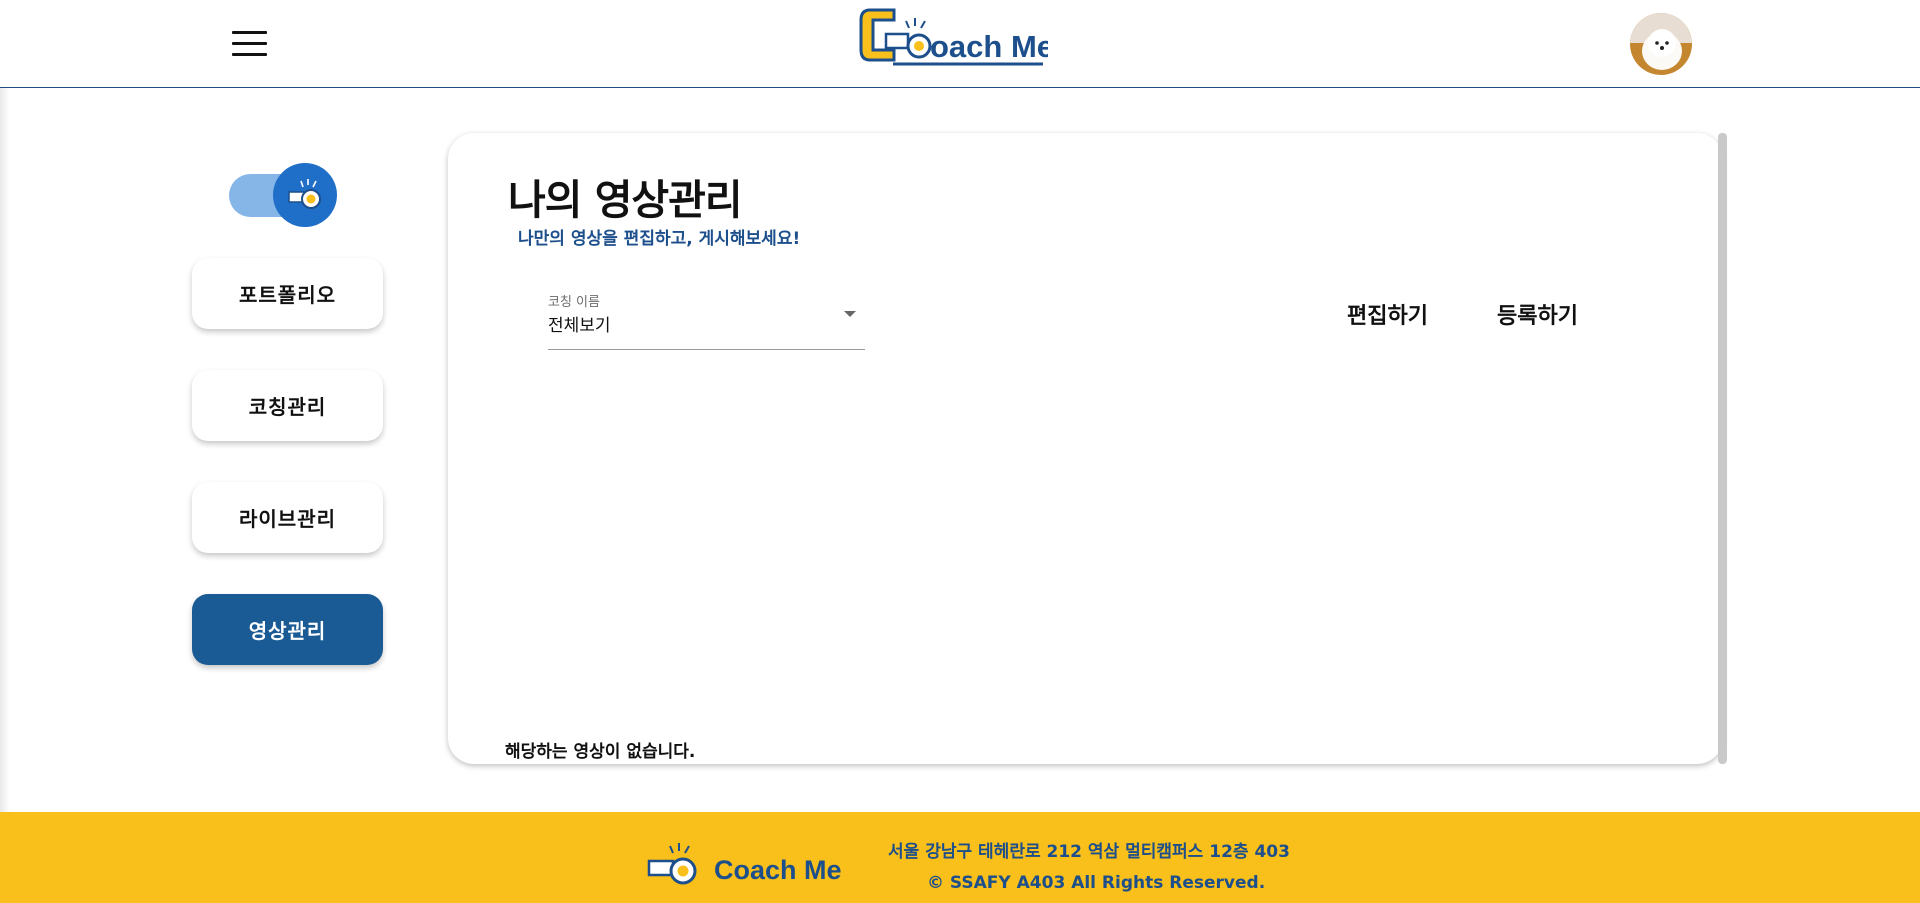 This screenshot has width=1920, height=903. What do you see at coordinates (989, 46) in the screenshot?
I see `svg-text: oach Me` at bounding box center [989, 46].